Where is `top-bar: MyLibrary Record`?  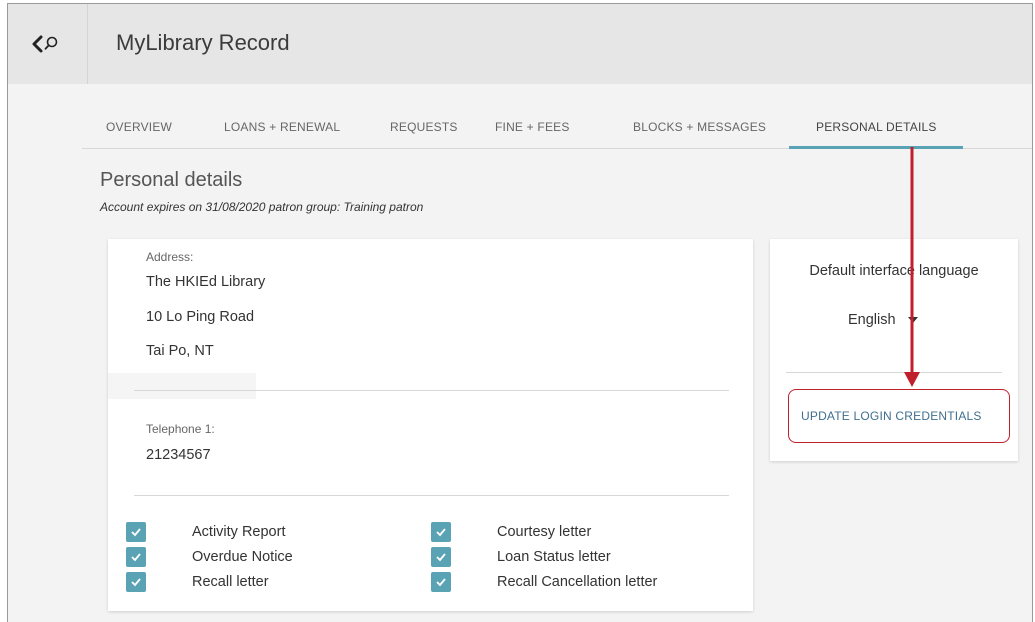
top-bar: MyLibrary Record is located at coordinates (520, 44).